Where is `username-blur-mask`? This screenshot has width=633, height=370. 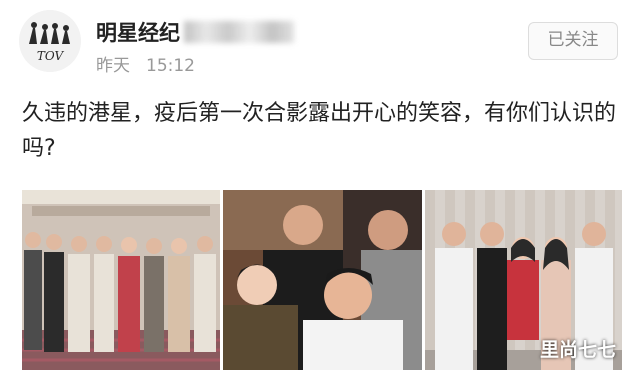
username-blur-mask is located at coordinates (239, 32).